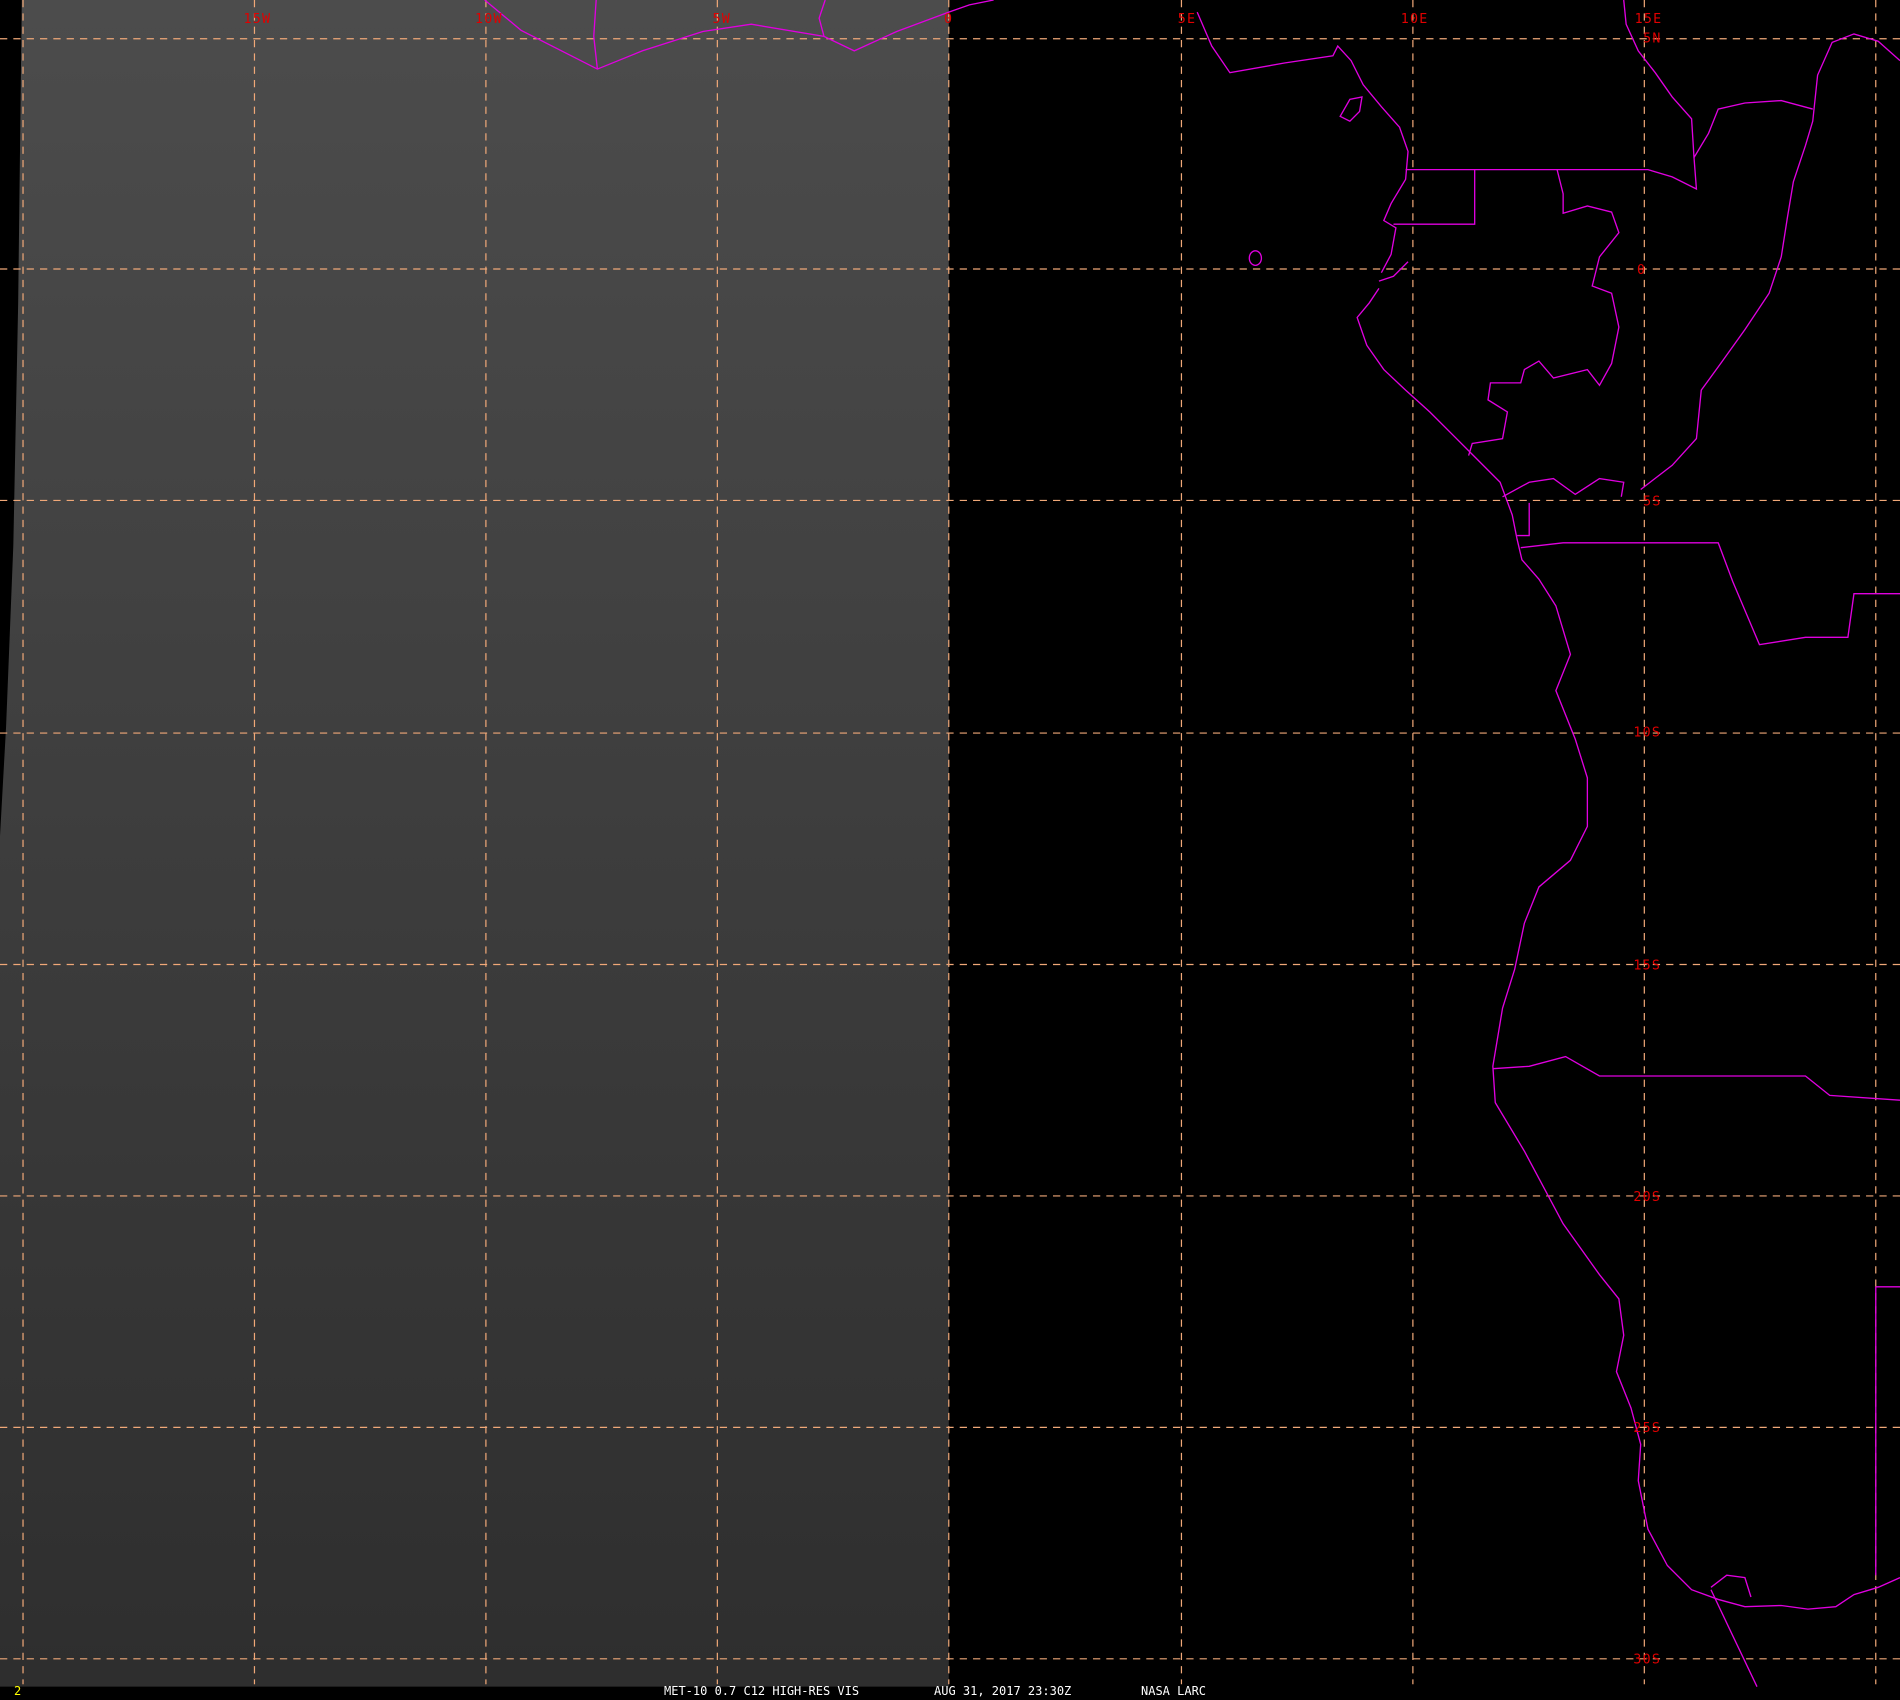 The width and height of the screenshot is (1900, 1700). Describe the element at coordinates (1647, 1197) in the screenshot. I see `lat-label-20s: 20S` at that location.